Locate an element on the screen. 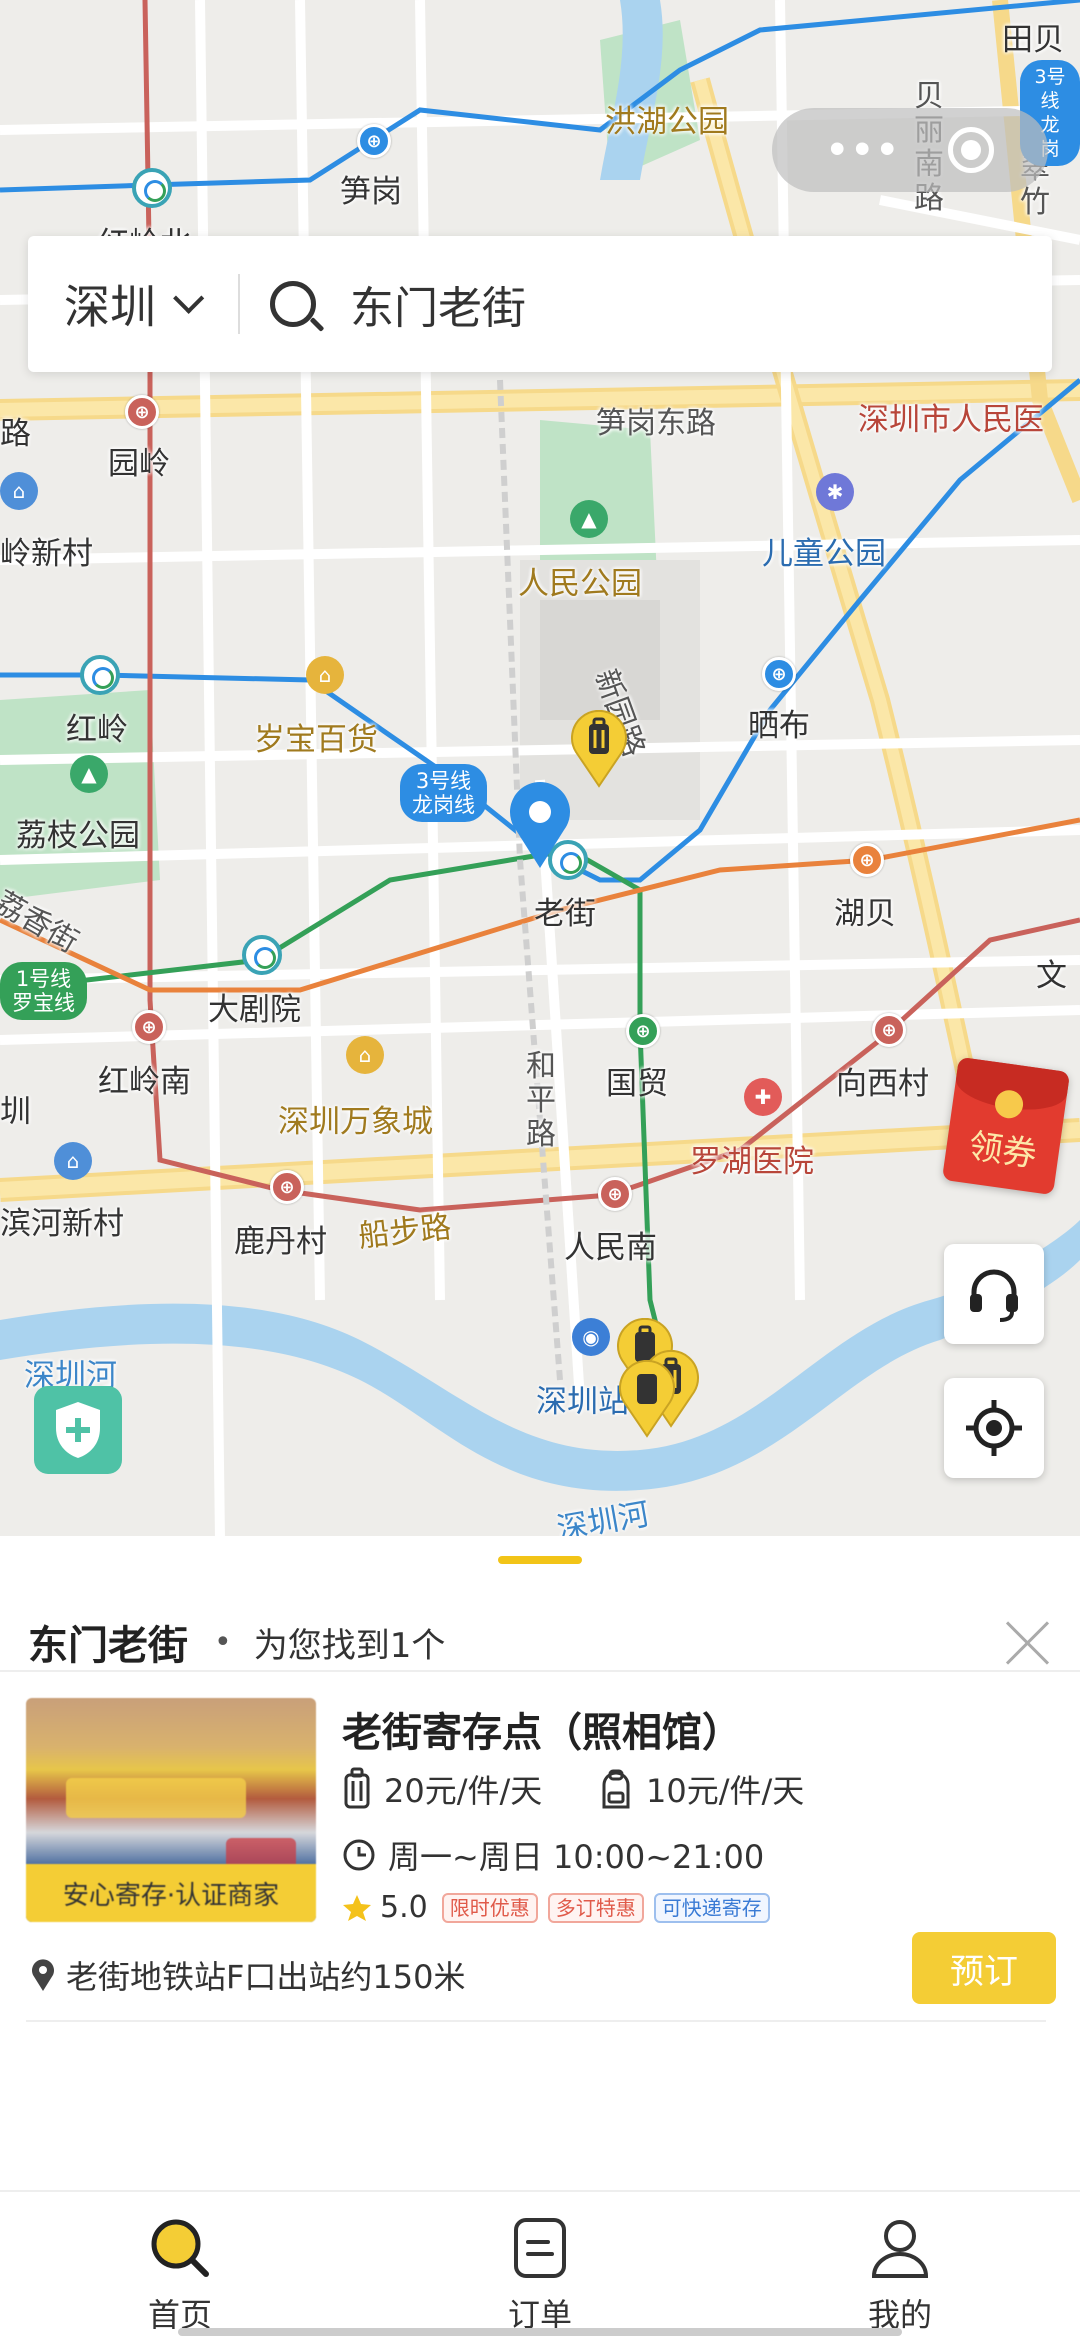 The image size is (1080, 2340). safety-shield-button is located at coordinates (78, 1430).